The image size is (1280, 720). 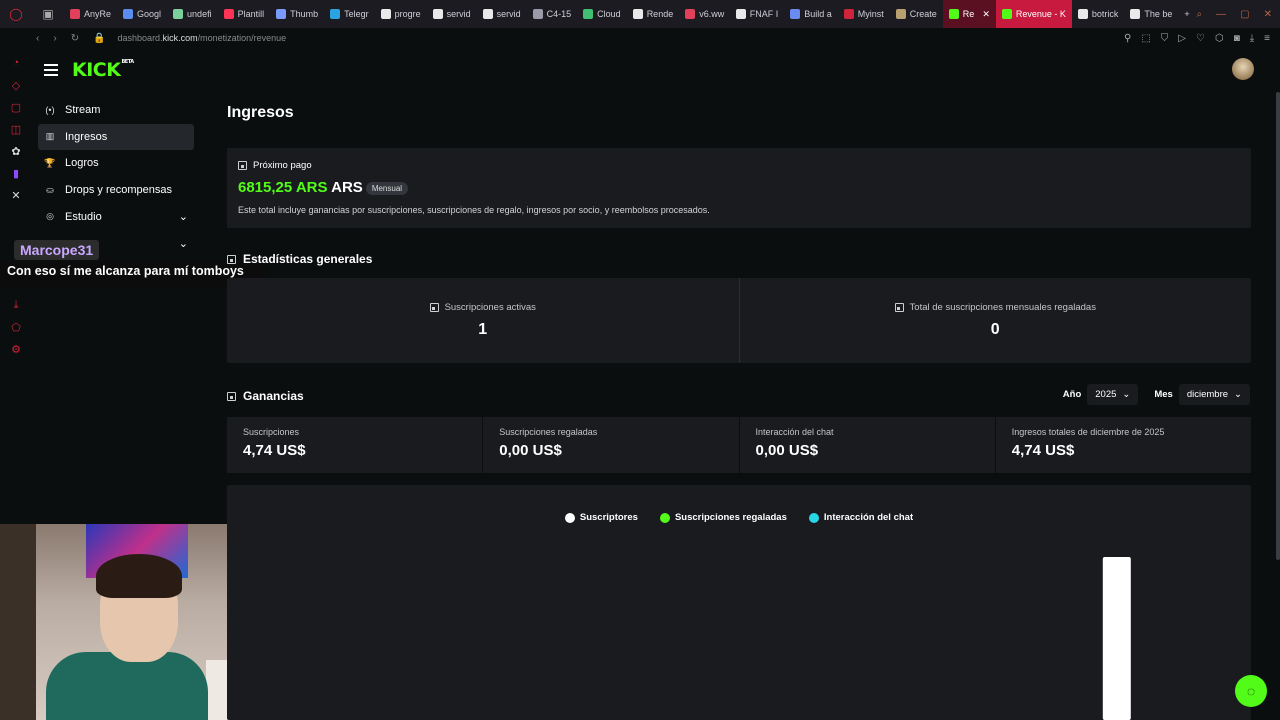 What do you see at coordinates (1186, 14) in the screenshot?
I see `new-tab-button: +` at bounding box center [1186, 14].